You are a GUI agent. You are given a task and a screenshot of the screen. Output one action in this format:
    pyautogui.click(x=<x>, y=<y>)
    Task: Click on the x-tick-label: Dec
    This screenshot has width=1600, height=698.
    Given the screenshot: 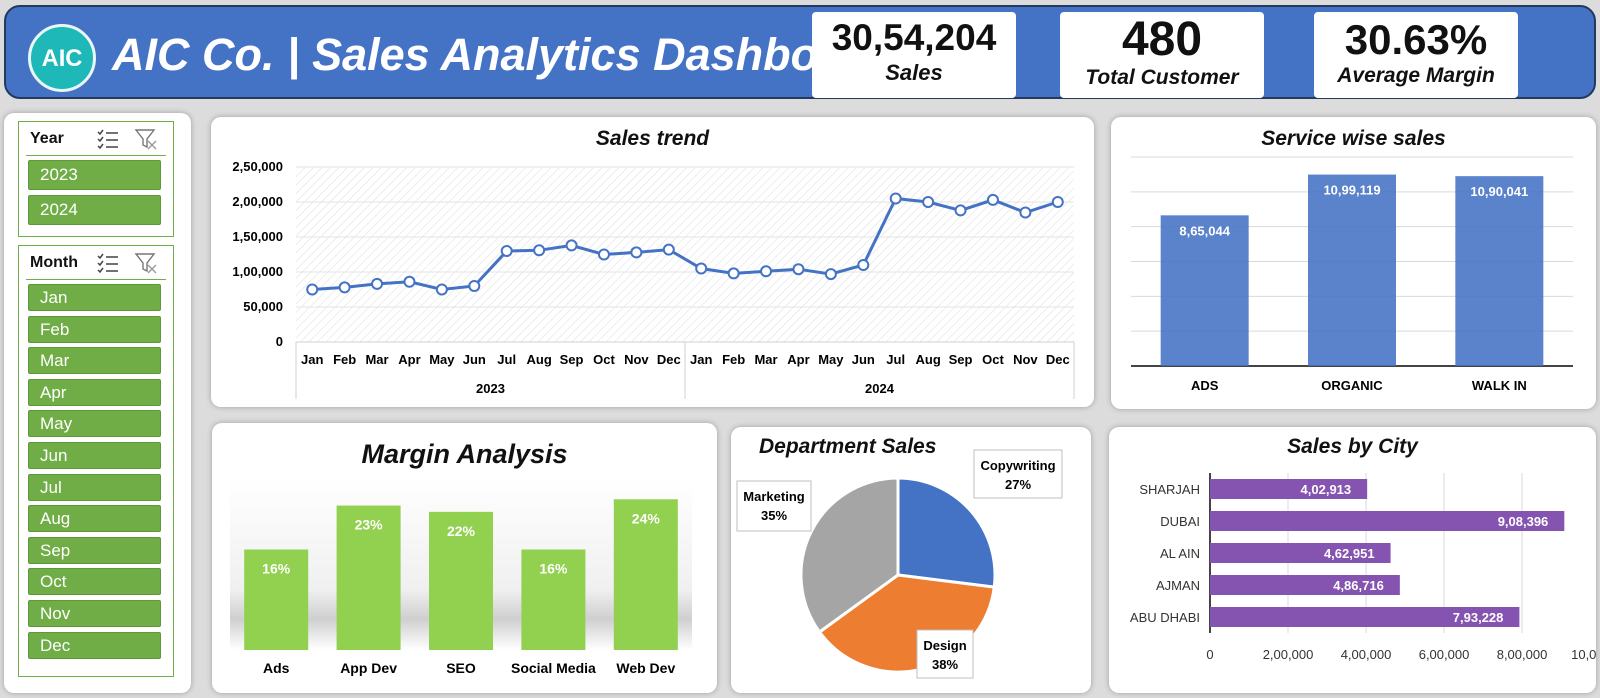 What is the action you would take?
    pyautogui.click(x=669, y=359)
    